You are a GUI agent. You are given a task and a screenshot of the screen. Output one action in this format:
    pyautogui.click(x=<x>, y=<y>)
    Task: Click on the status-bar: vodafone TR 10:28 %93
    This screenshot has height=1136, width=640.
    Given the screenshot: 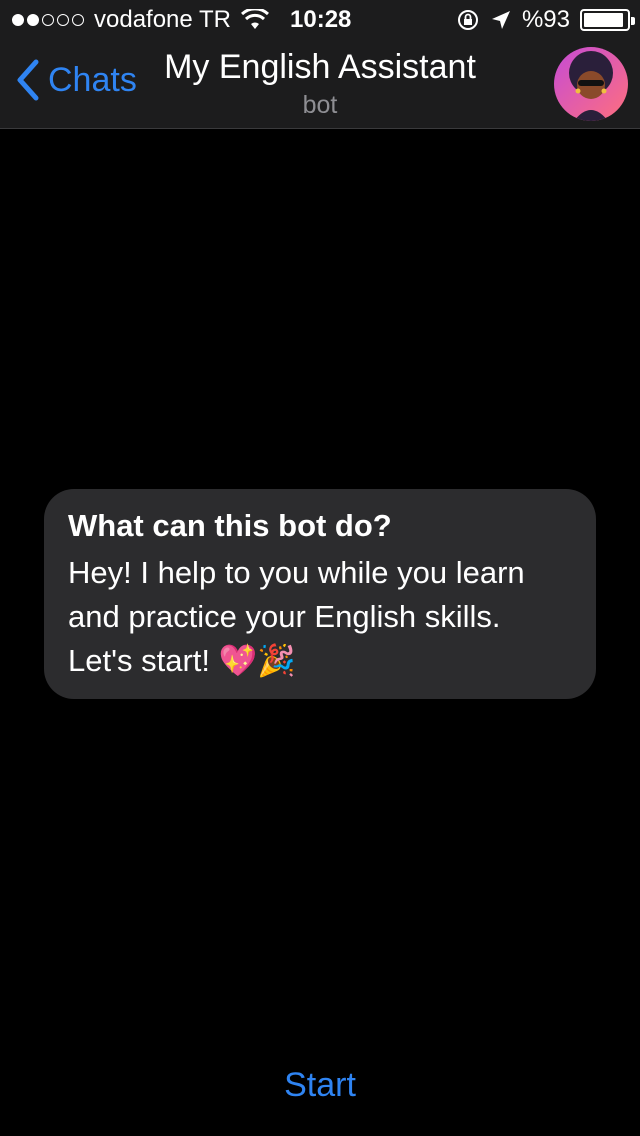 What is the action you would take?
    pyautogui.click(x=320, y=20)
    